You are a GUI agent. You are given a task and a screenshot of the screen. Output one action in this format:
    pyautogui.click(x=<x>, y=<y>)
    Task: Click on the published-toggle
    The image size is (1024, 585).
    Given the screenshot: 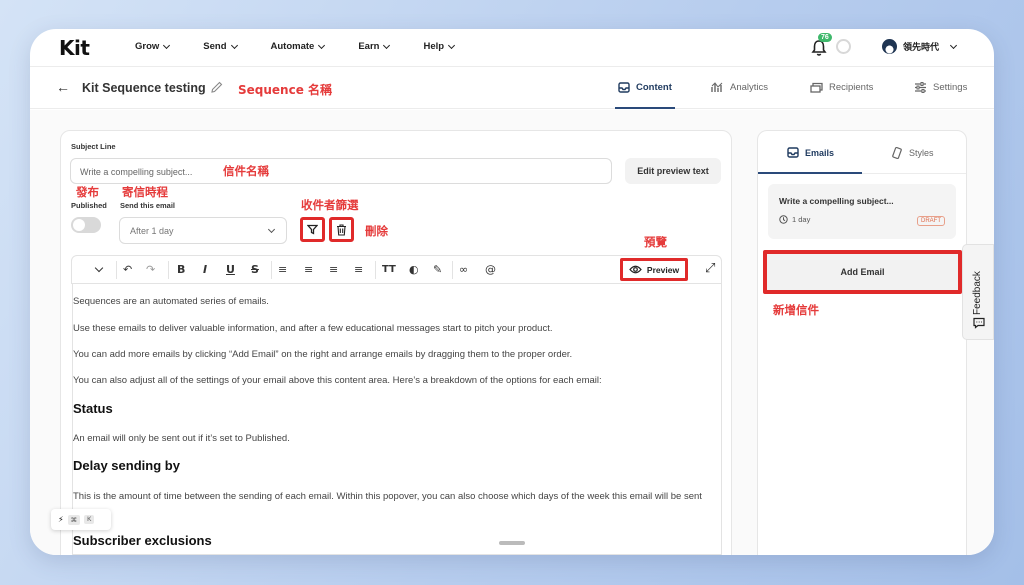 What is the action you would take?
    pyautogui.click(x=86, y=225)
    